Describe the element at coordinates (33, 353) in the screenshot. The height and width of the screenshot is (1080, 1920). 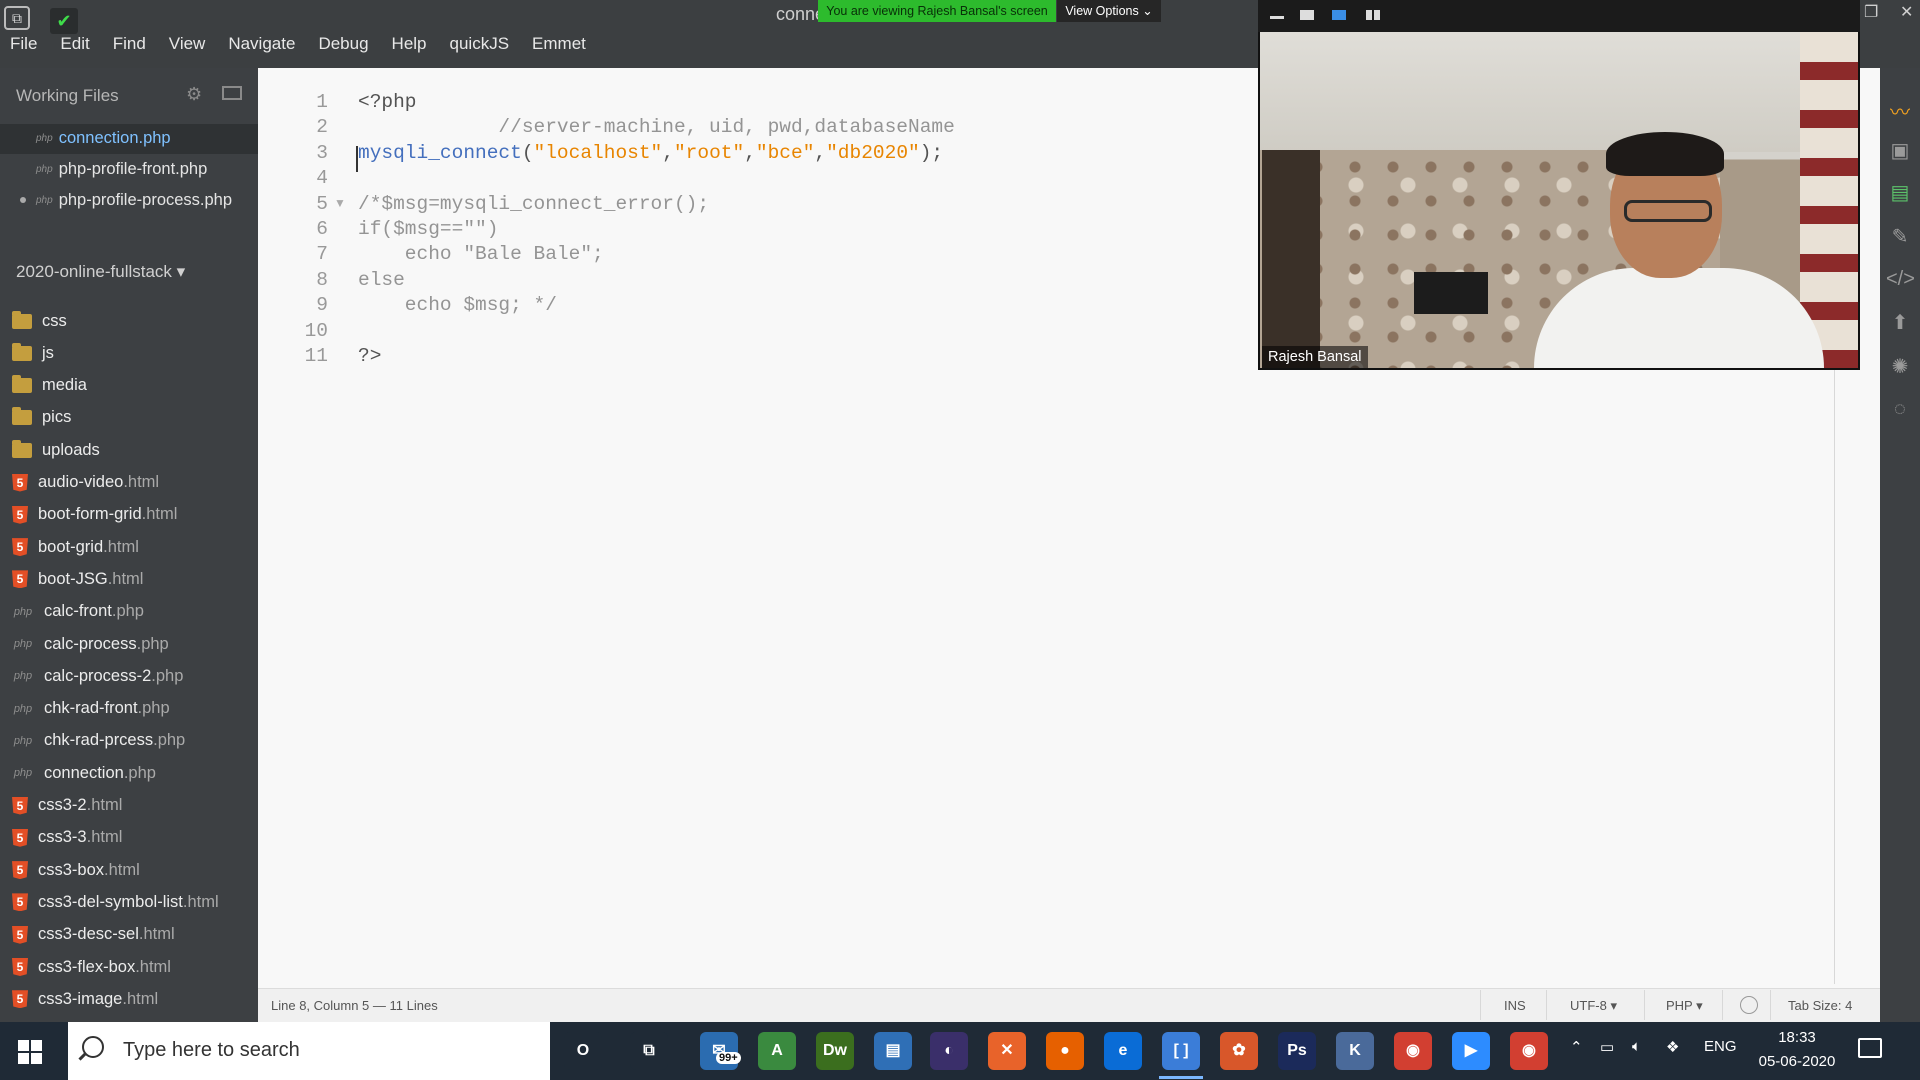
I see `tree-folder: js` at that location.